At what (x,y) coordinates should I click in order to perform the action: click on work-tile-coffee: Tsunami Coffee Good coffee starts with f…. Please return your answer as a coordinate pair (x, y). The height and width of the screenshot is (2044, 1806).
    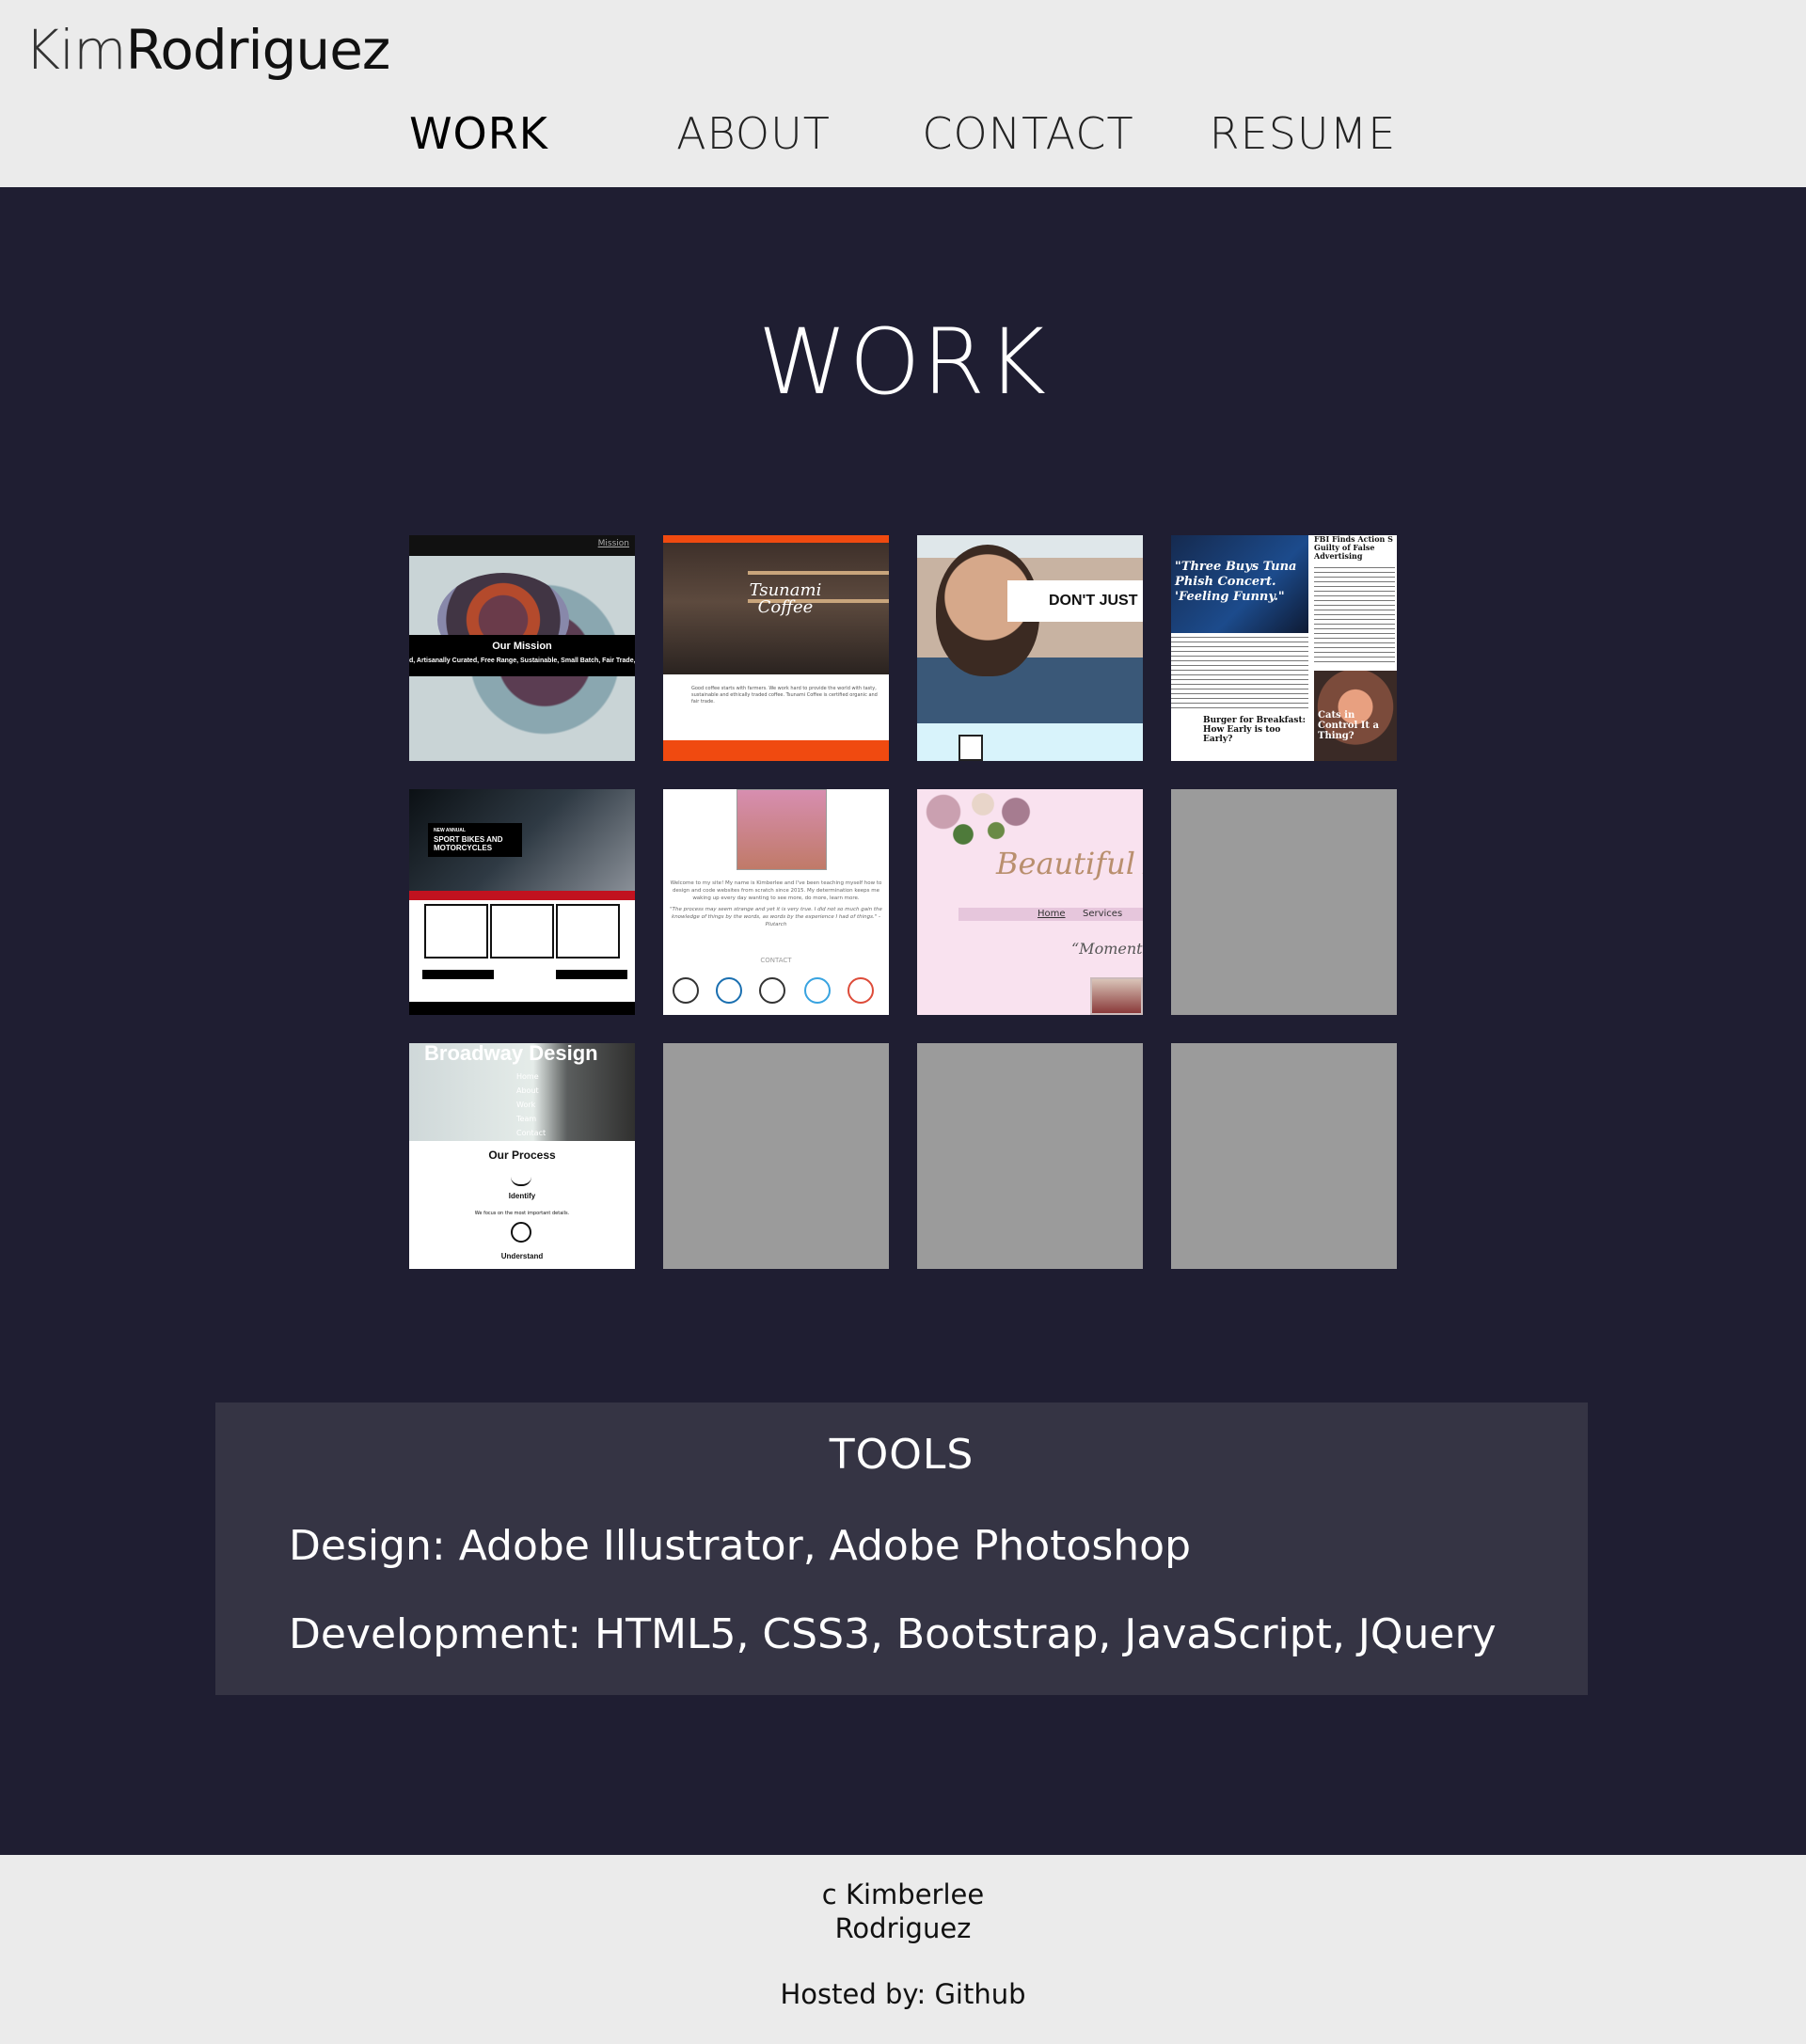
    Looking at the image, I should click on (776, 648).